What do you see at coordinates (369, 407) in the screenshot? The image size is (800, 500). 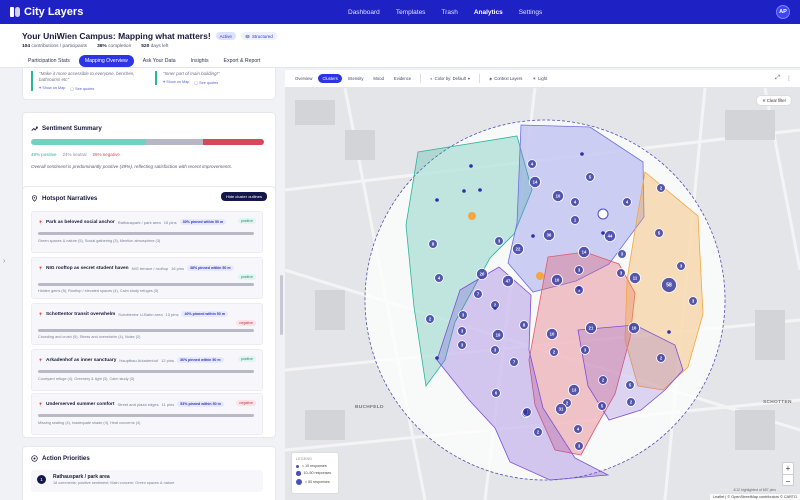 I see `street-label: BUCHFELD` at bounding box center [369, 407].